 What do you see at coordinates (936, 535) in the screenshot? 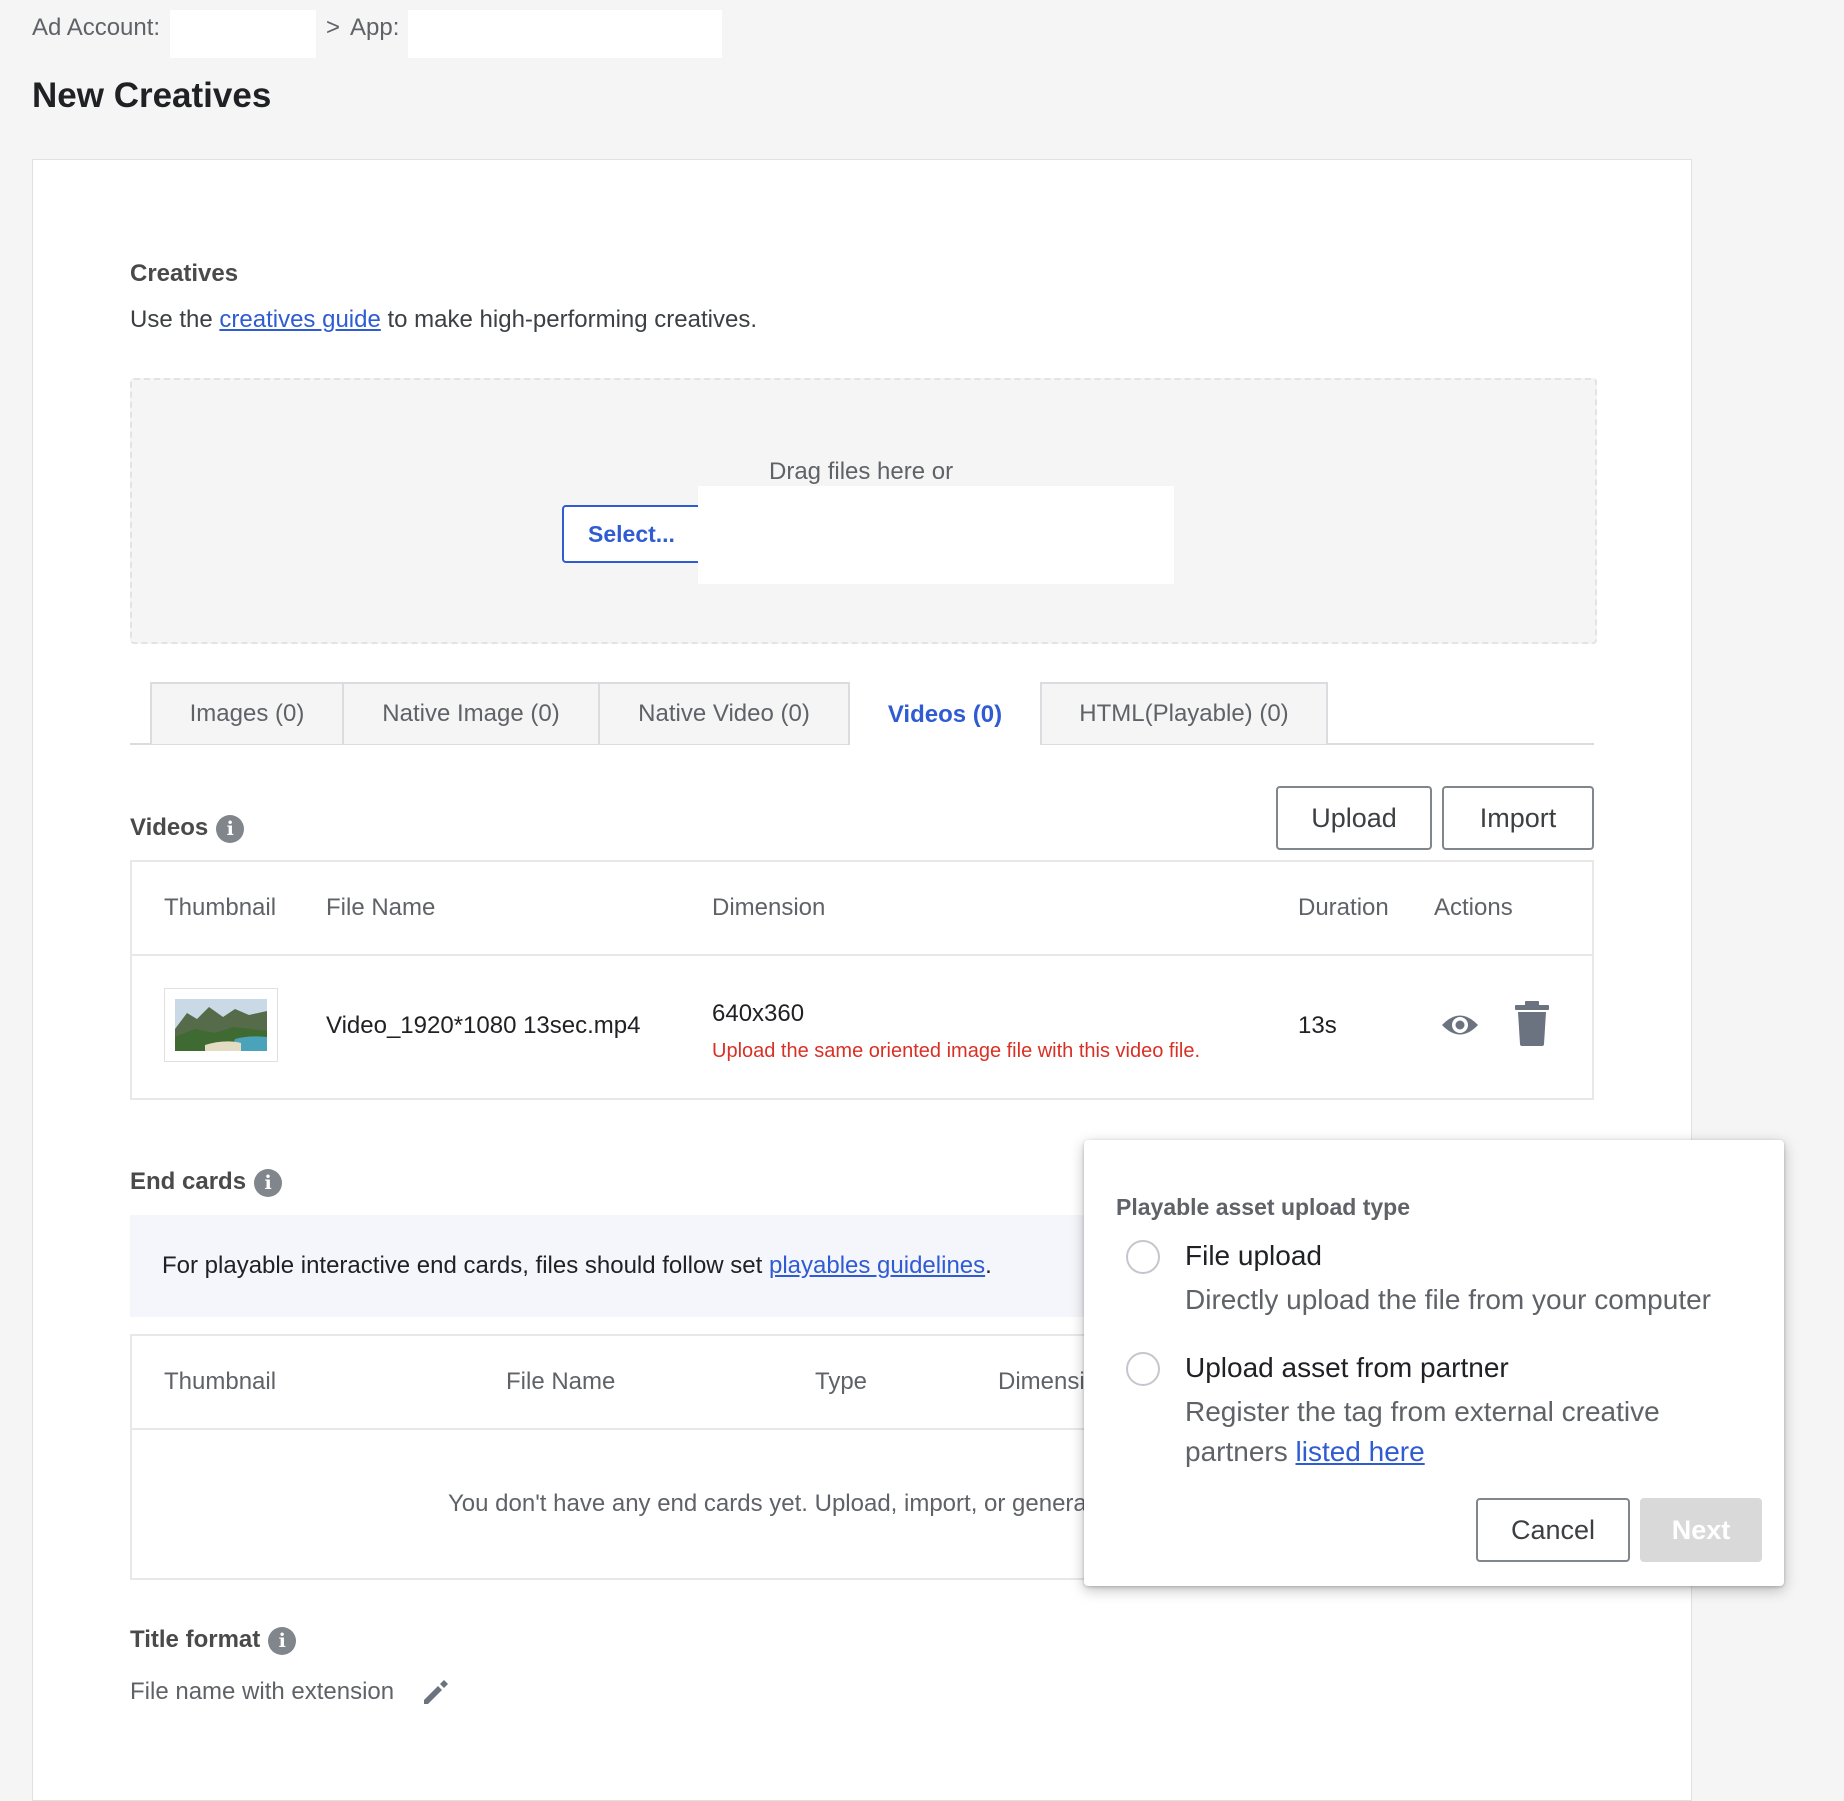
I see `redacted-area` at bounding box center [936, 535].